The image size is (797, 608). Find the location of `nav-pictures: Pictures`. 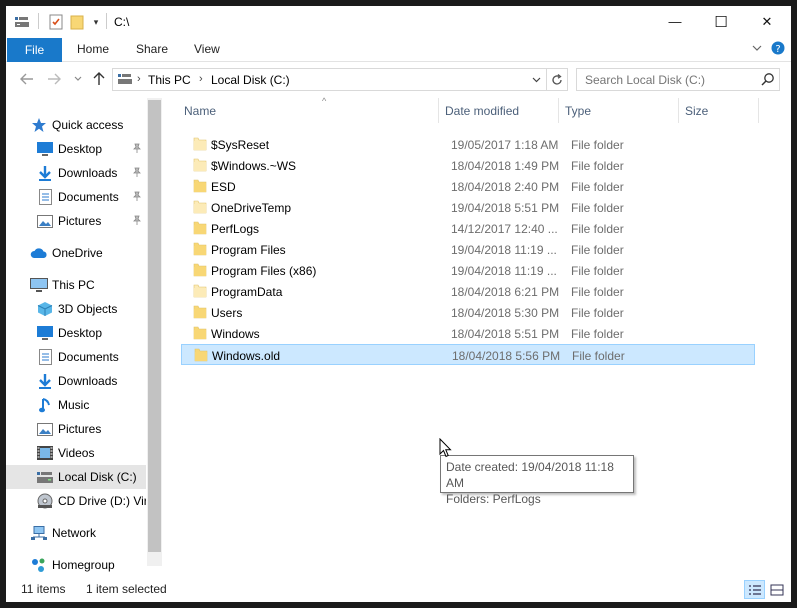

nav-pictures: Pictures is located at coordinates (76, 429).